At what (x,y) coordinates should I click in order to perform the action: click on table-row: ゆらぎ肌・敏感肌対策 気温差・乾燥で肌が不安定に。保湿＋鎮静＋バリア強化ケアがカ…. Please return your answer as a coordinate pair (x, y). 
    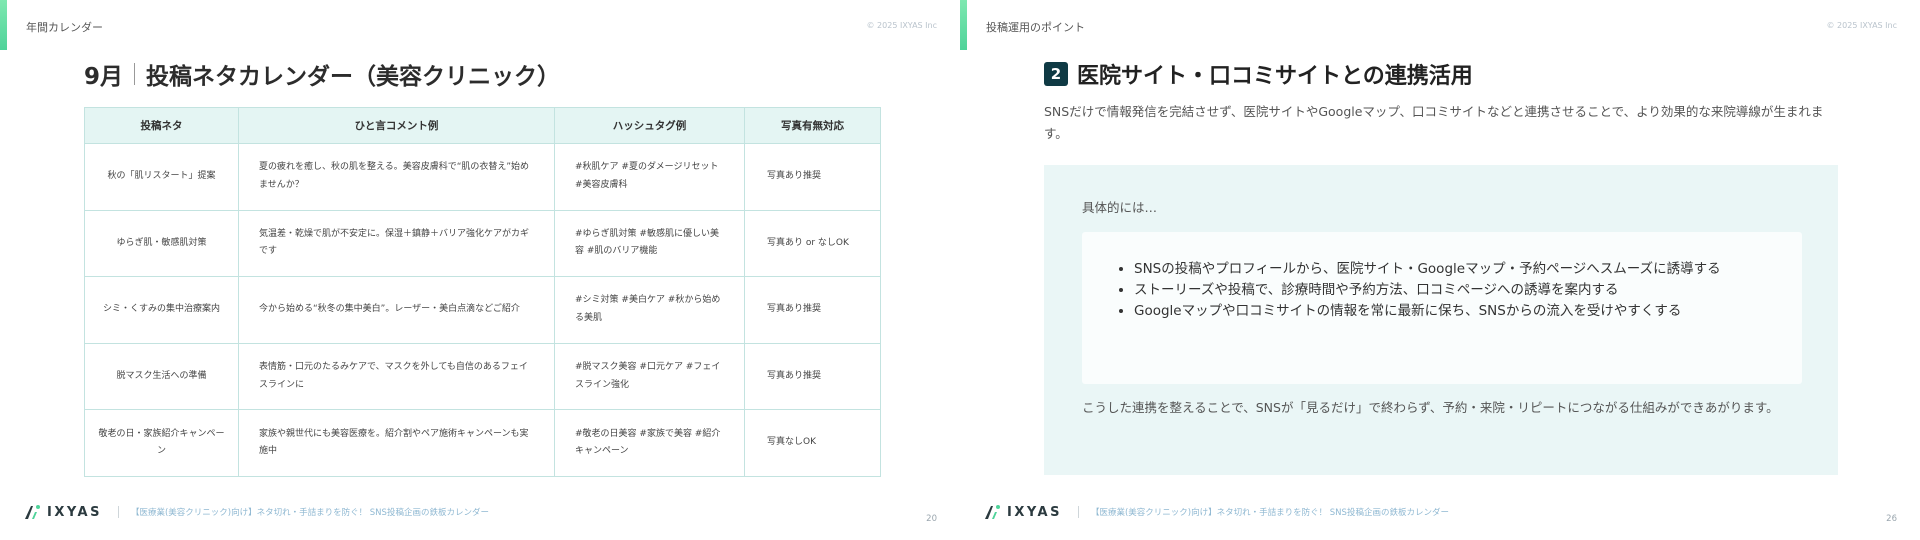
    Looking at the image, I should click on (482, 243).